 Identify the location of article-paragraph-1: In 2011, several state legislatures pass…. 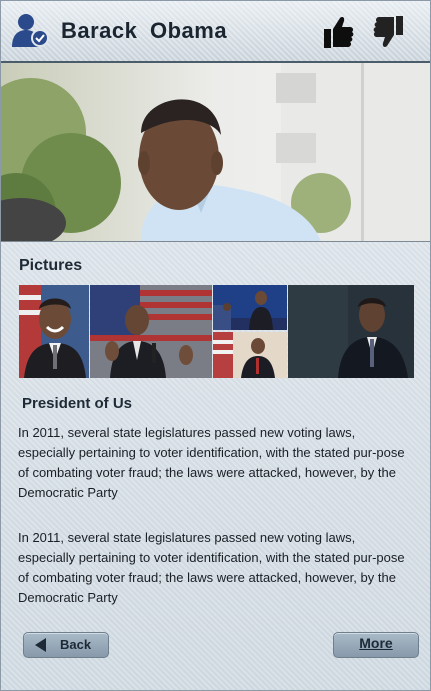
(211, 462).